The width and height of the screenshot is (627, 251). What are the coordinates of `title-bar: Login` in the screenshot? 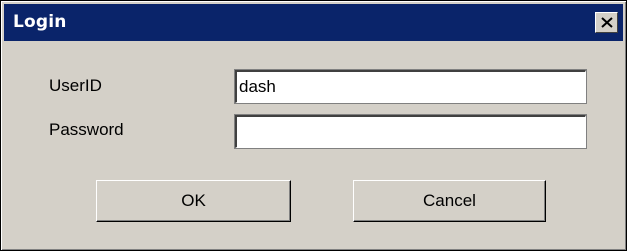 It's located at (313, 22).